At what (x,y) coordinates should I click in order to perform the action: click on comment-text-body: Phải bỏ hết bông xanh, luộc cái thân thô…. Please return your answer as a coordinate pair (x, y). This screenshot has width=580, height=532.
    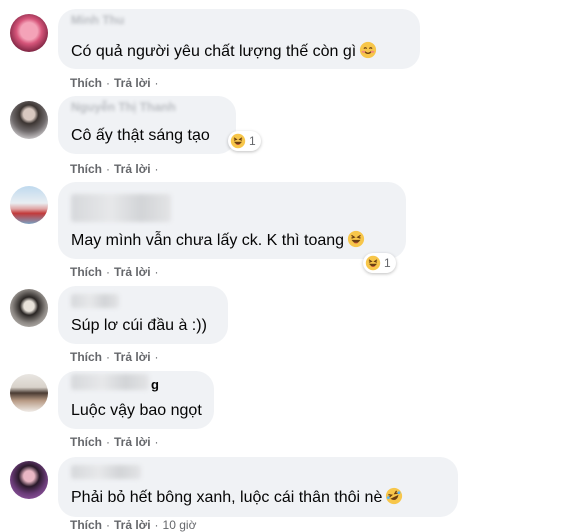
    Looking at the image, I should click on (227, 497).